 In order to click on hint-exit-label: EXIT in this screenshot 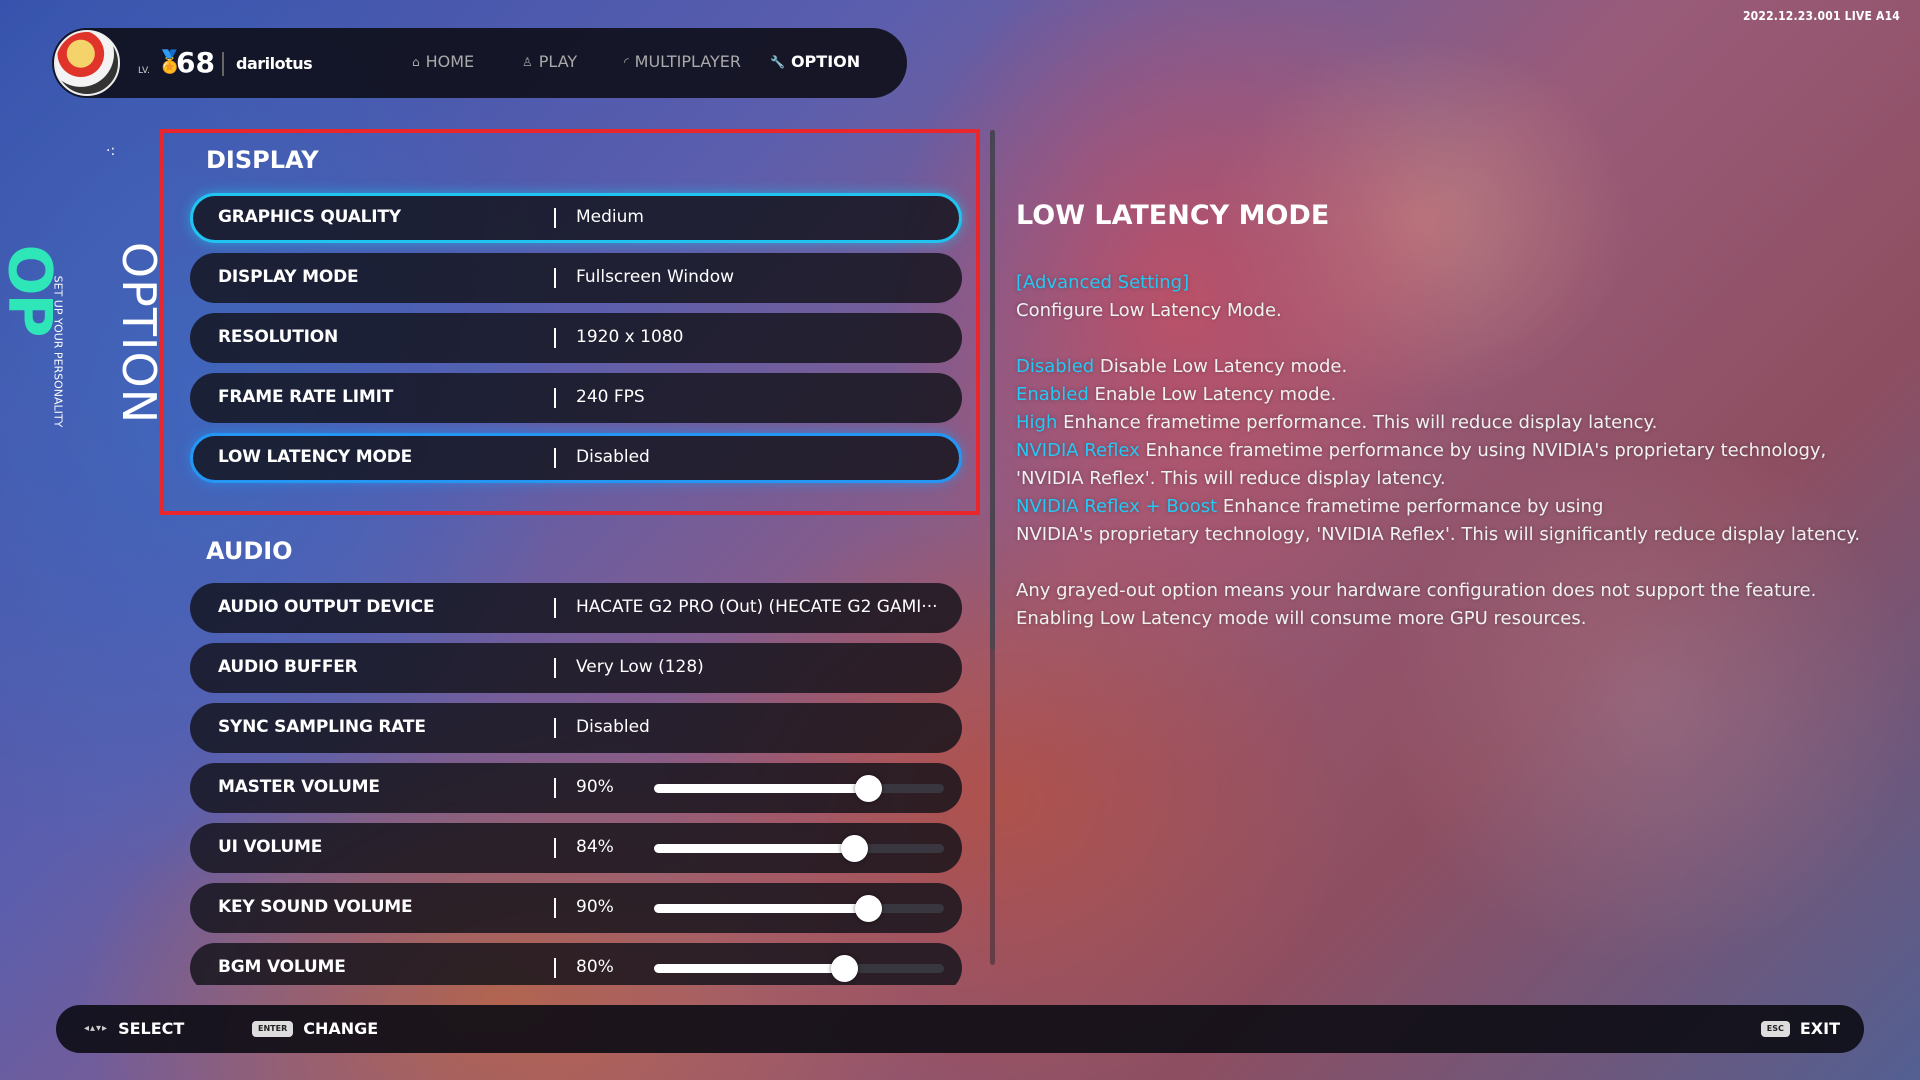, I will do `click(1819, 1028)`.